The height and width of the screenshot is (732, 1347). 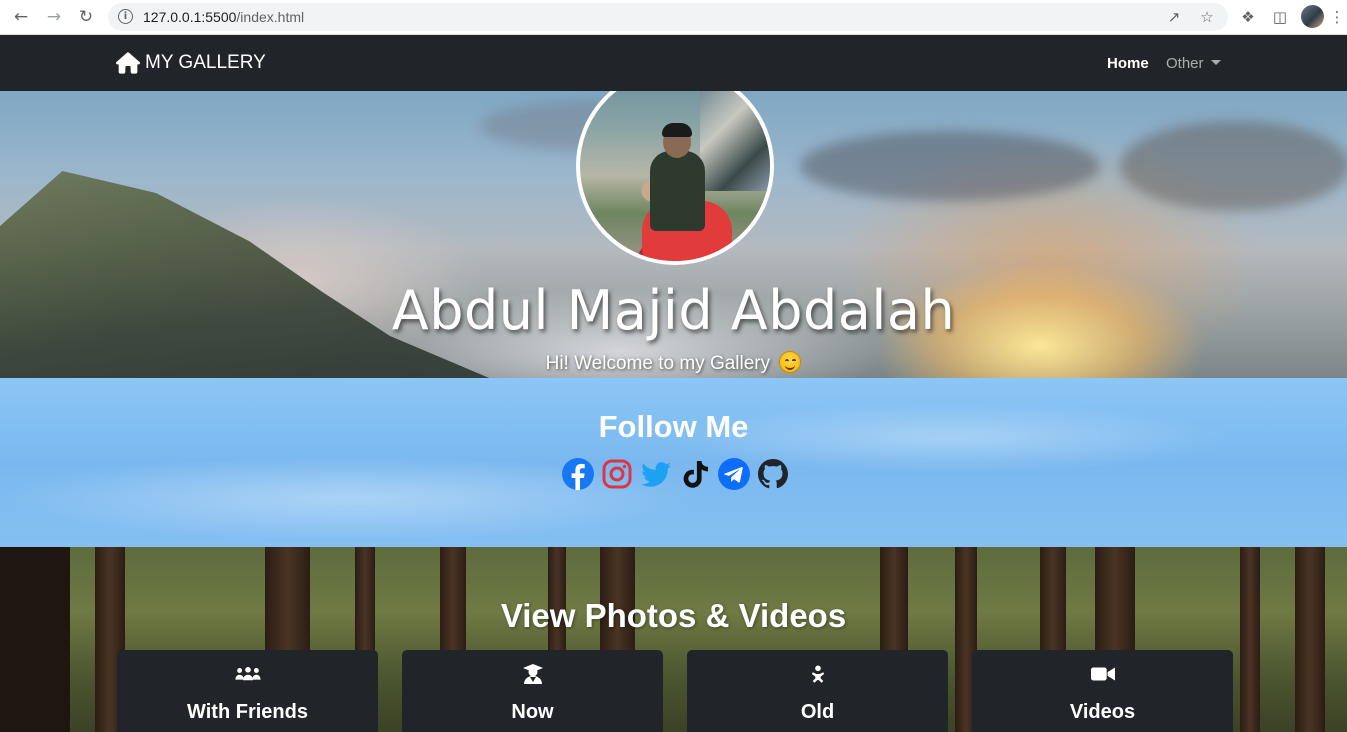 I want to click on tiktok-icon, so click(x=695, y=474).